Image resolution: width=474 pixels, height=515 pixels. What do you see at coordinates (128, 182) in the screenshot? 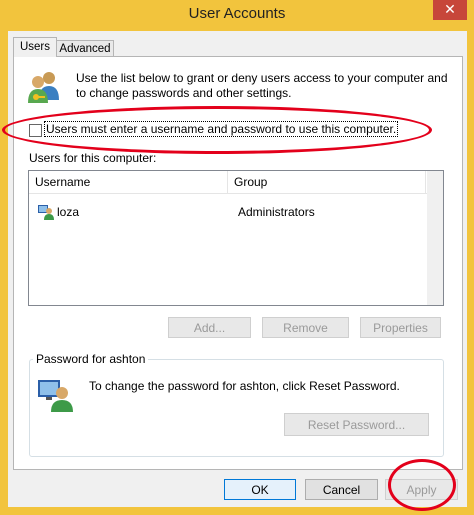
I see `column-header-username: Username` at bounding box center [128, 182].